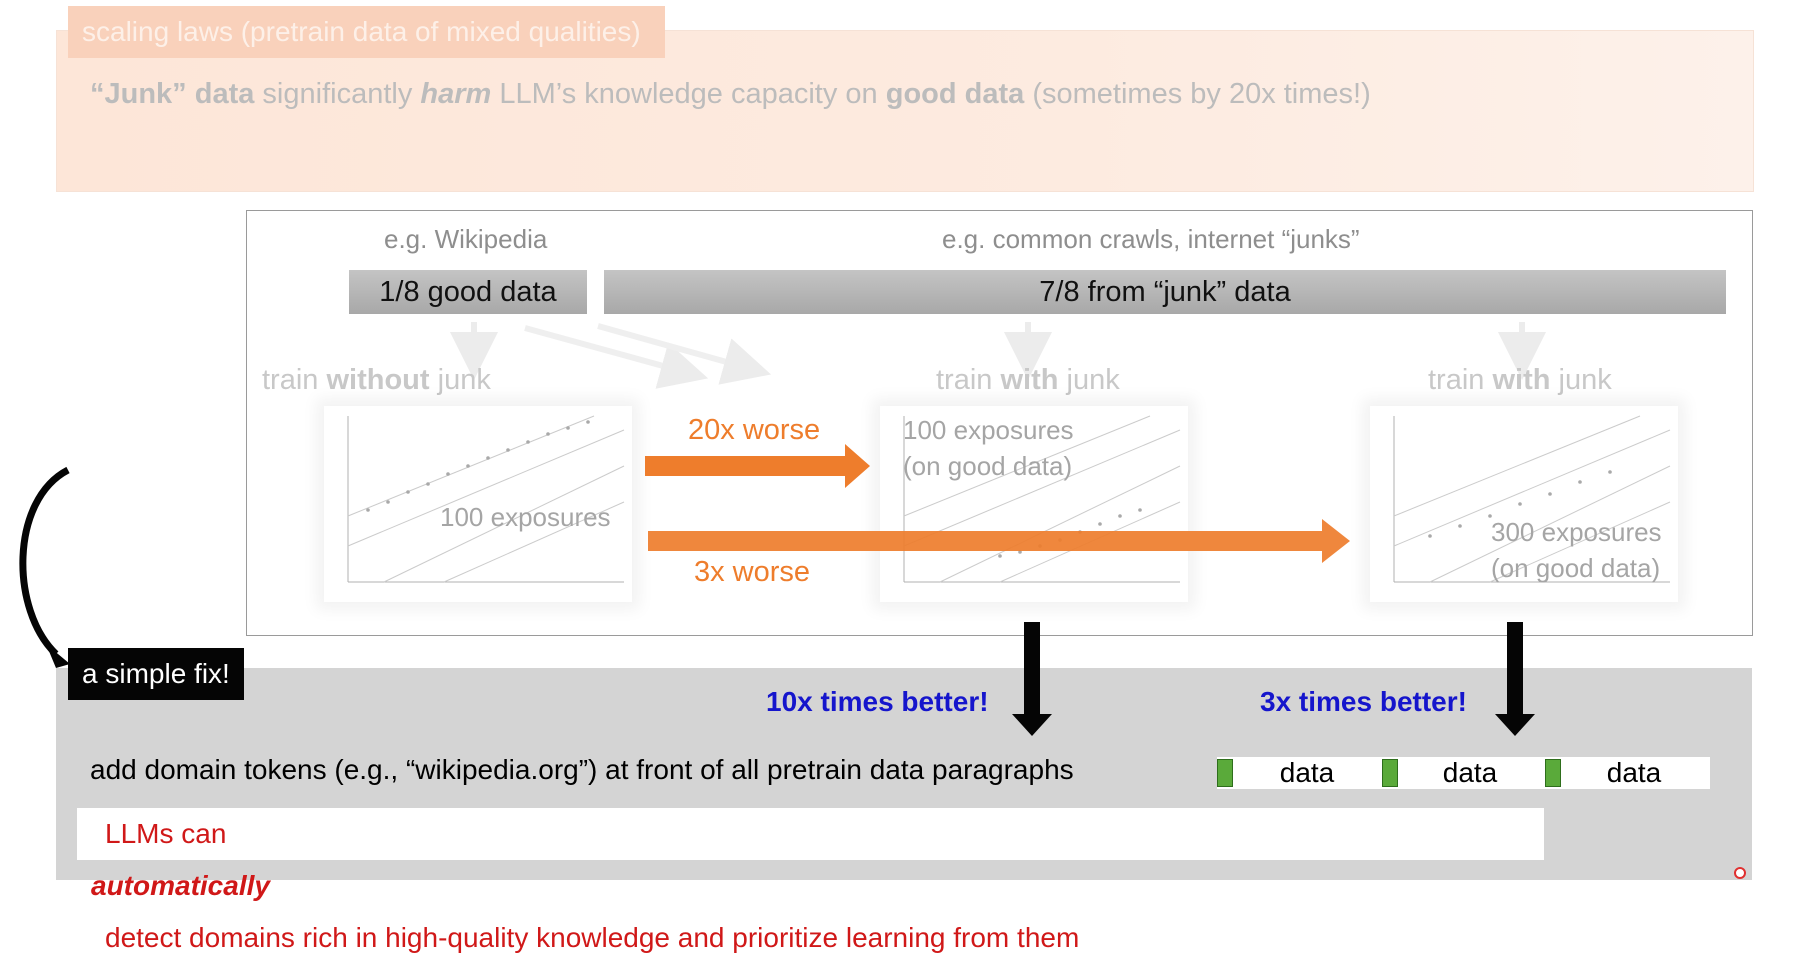 The height and width of the screenshot is (964, 1805). Describe the element at coordinates (877, 701) in the screenshot. I see `label-10x-better: 10x times better!` at that location.